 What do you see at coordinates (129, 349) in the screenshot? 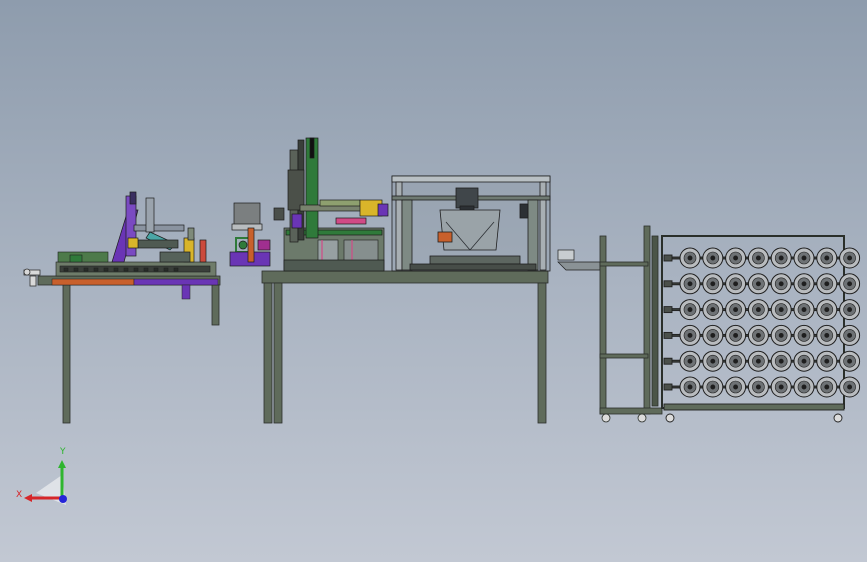
I see `left-table` at bounding box center [129, 349].